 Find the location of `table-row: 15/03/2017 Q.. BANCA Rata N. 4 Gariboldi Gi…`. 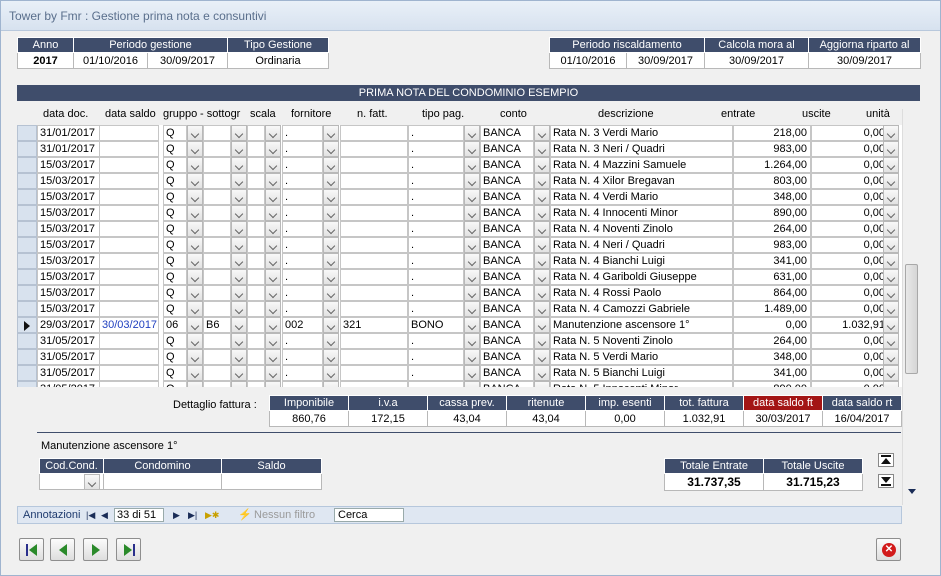

table-row: 15/03/2017 Q.. BANCA Rata N. 4 Gariboldi Gi… is located at coordinates (459, 277).